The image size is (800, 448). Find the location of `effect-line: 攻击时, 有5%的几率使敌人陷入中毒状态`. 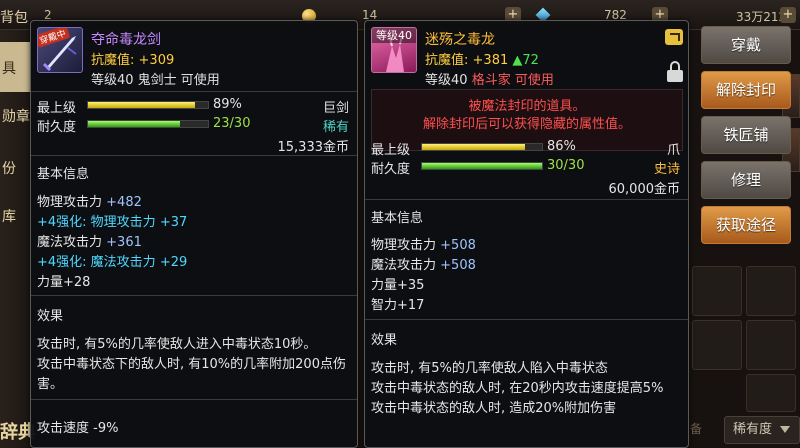

effect-line: 攻击时, 有5%的几率使敌人陷入中毒状态 is located at coordinates (489, 368).